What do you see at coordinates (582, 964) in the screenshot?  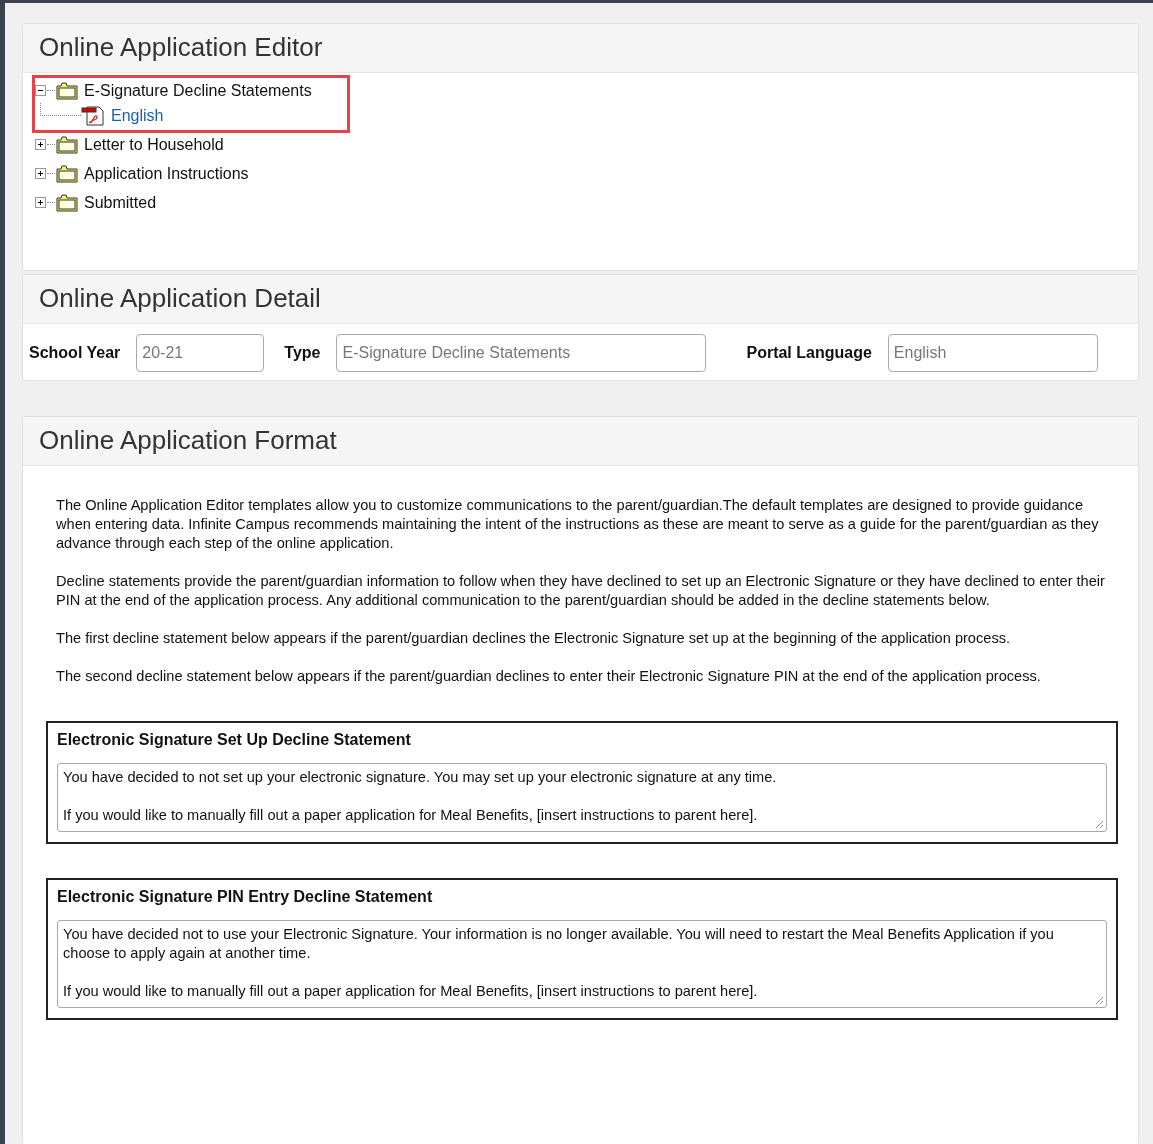 I see `text-area: You have decided not to use your Electronic Signature. Your information is no longer available. You will need to restart the Meal Benefits Application if you choose to apply again at another time. If you would like to manually fill out a paper application for Meal Benefits, [insert instructions to parent here].` at bounding box center [582, 964].